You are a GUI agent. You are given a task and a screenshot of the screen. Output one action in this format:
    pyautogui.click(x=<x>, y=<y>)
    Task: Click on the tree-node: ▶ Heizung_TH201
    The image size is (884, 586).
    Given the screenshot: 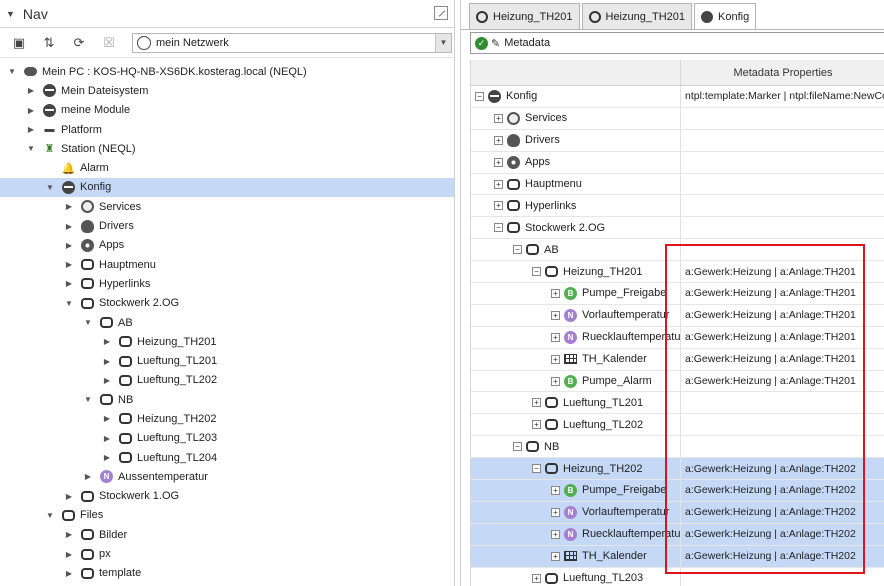 What is the action you would take?
    pyautogui.click(x=227, y=341)
    